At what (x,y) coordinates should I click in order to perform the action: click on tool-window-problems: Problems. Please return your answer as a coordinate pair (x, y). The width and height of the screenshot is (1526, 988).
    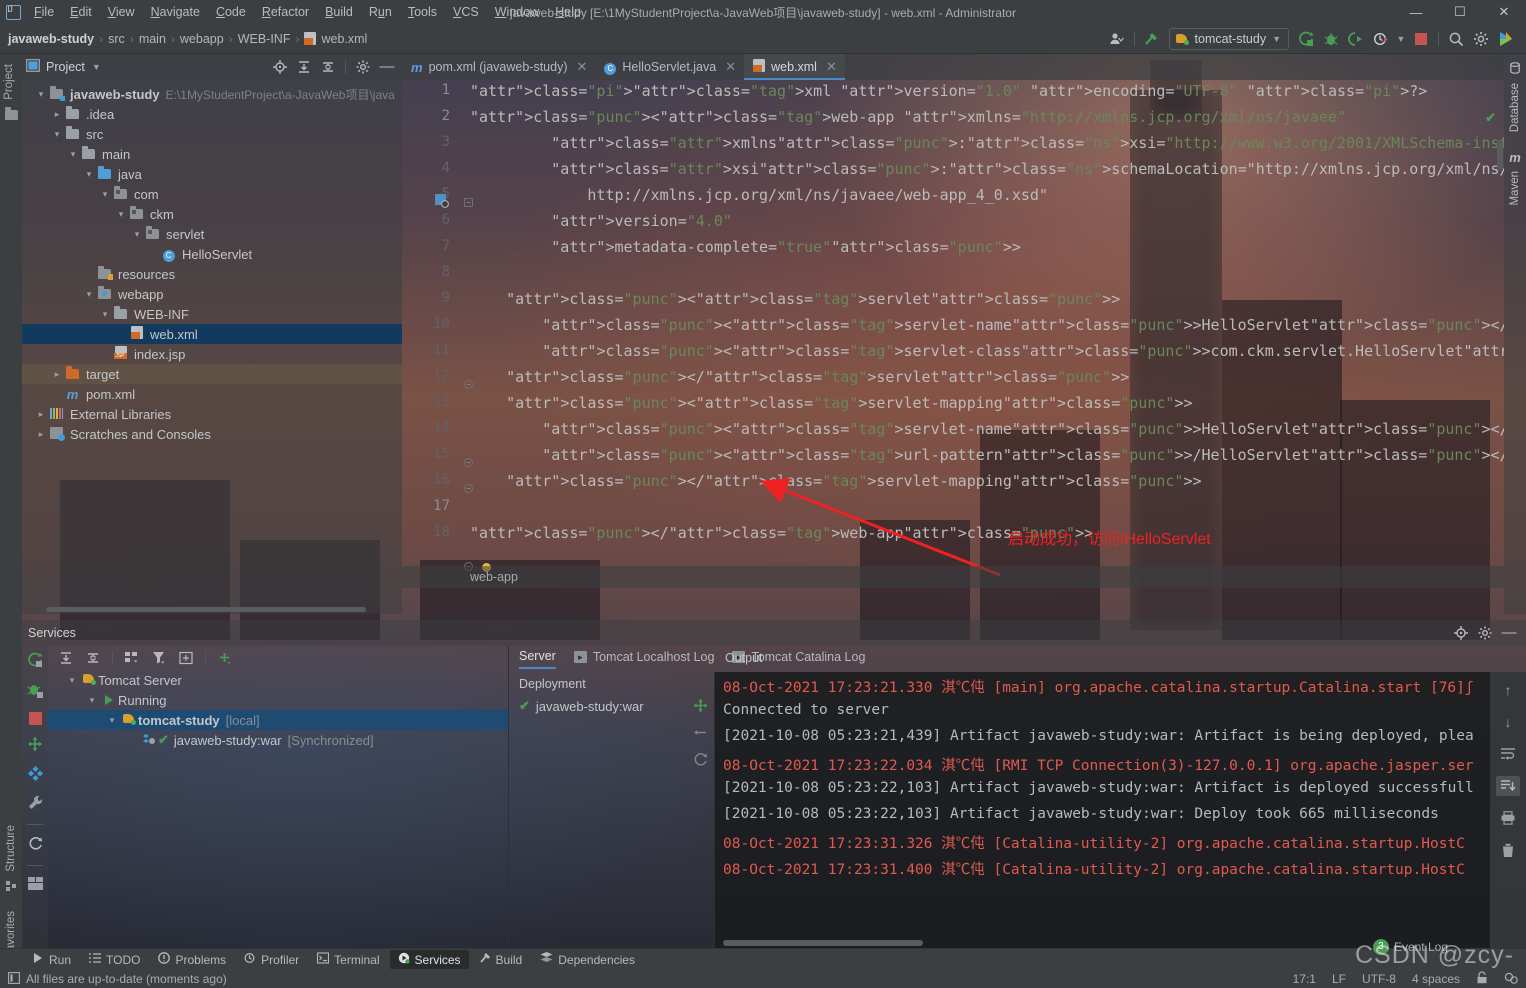
    Looking at the image, I should click on (192, 959).